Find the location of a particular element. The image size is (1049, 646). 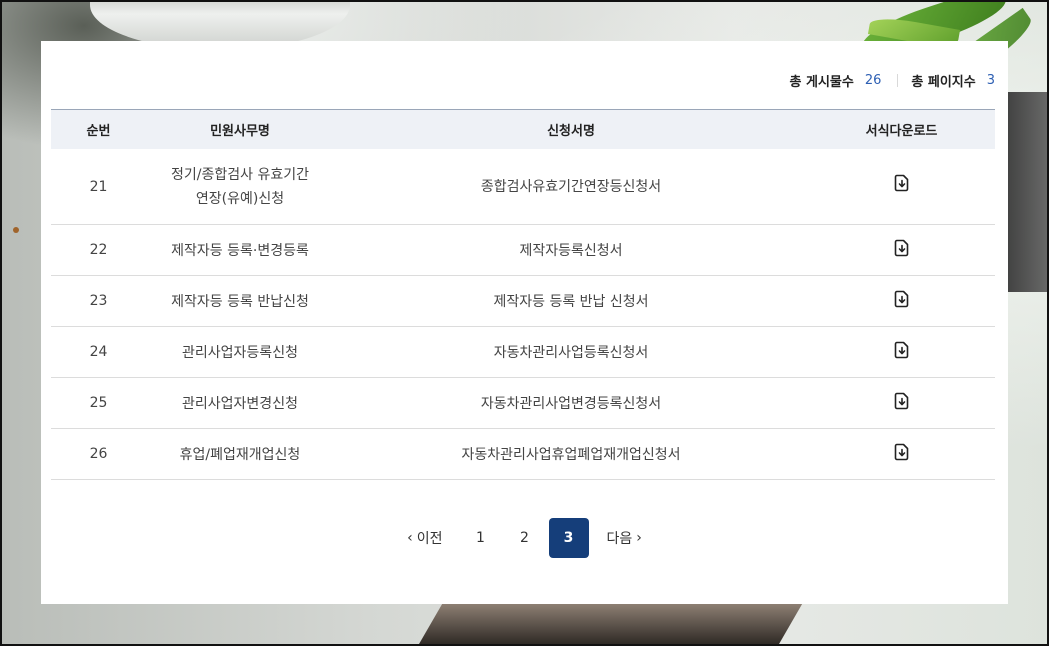

row-service-name-line1: 정기/종합검사 유효기간 is located at coordinates (240, 174).